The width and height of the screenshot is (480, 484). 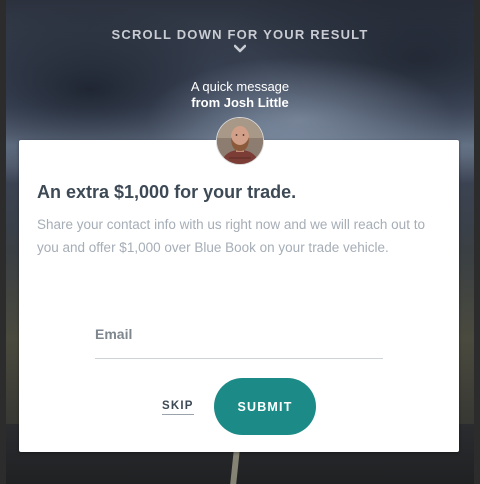 I want to click on frame-edge-right, so click(x=477, y=242).